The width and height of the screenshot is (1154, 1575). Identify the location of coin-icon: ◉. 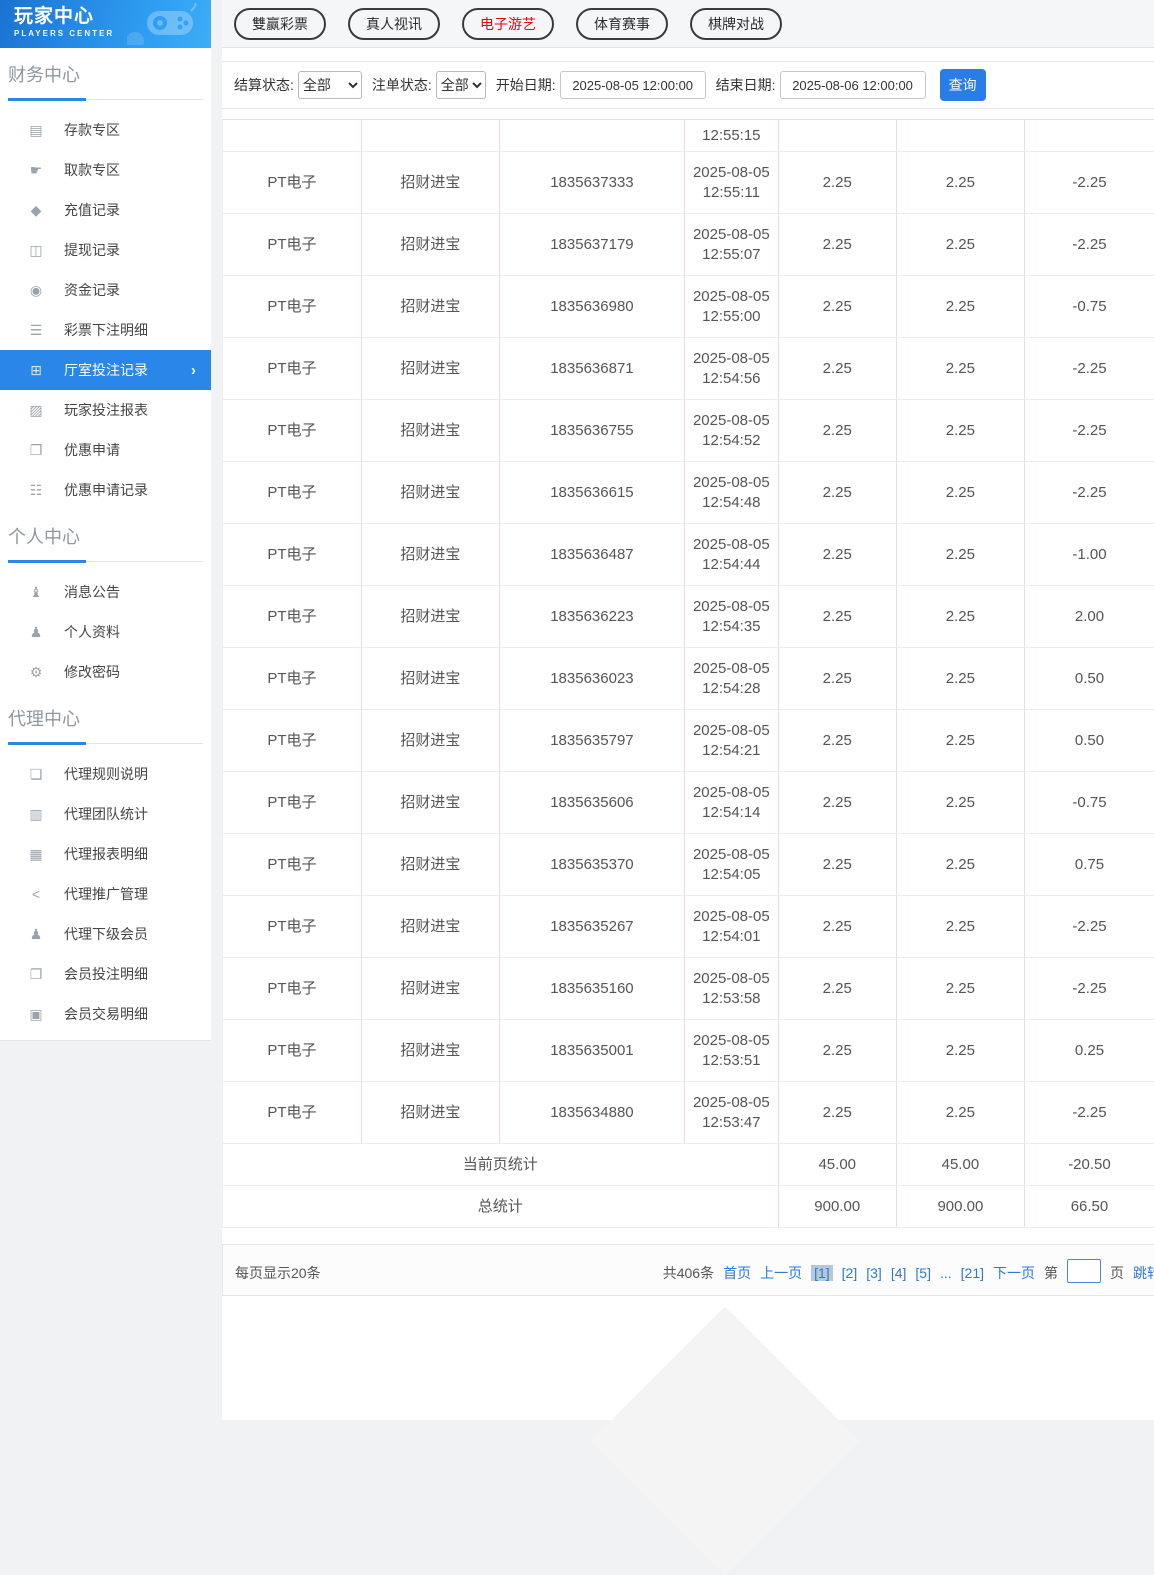
(36, 289).